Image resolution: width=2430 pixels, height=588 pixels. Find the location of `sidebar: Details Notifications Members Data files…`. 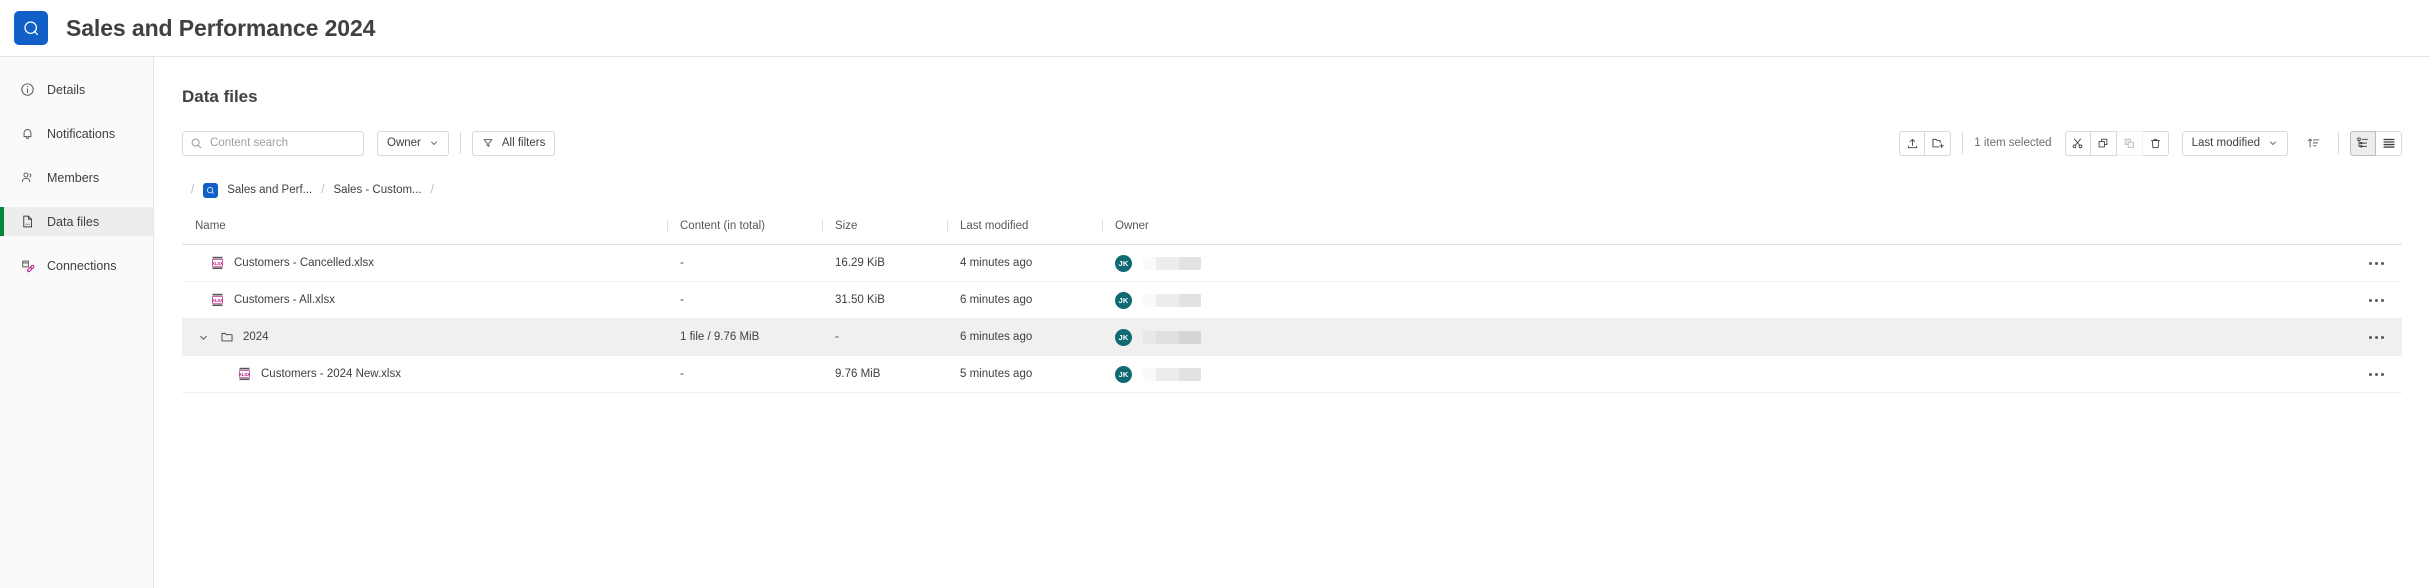

sidebar: Details Notifications Members Data files… is located at coordinates (77, 322).